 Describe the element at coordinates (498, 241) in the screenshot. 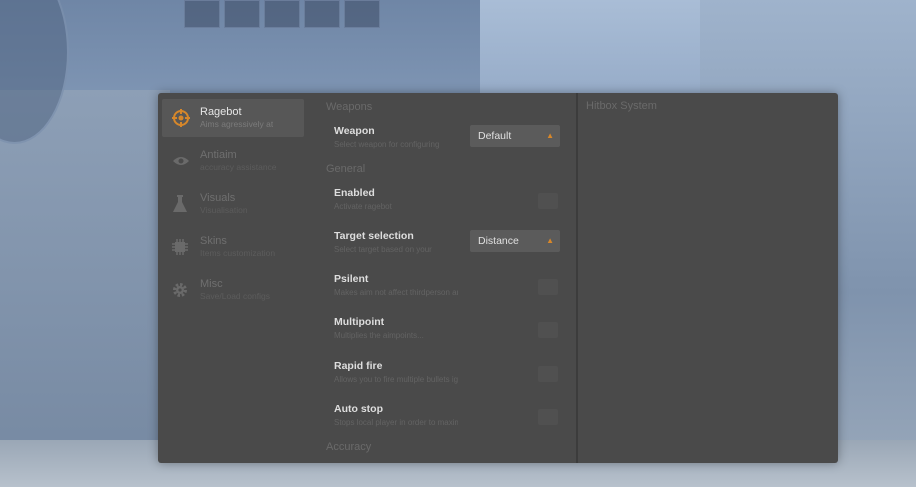

I see `dropdown-value: Distance` at that location.